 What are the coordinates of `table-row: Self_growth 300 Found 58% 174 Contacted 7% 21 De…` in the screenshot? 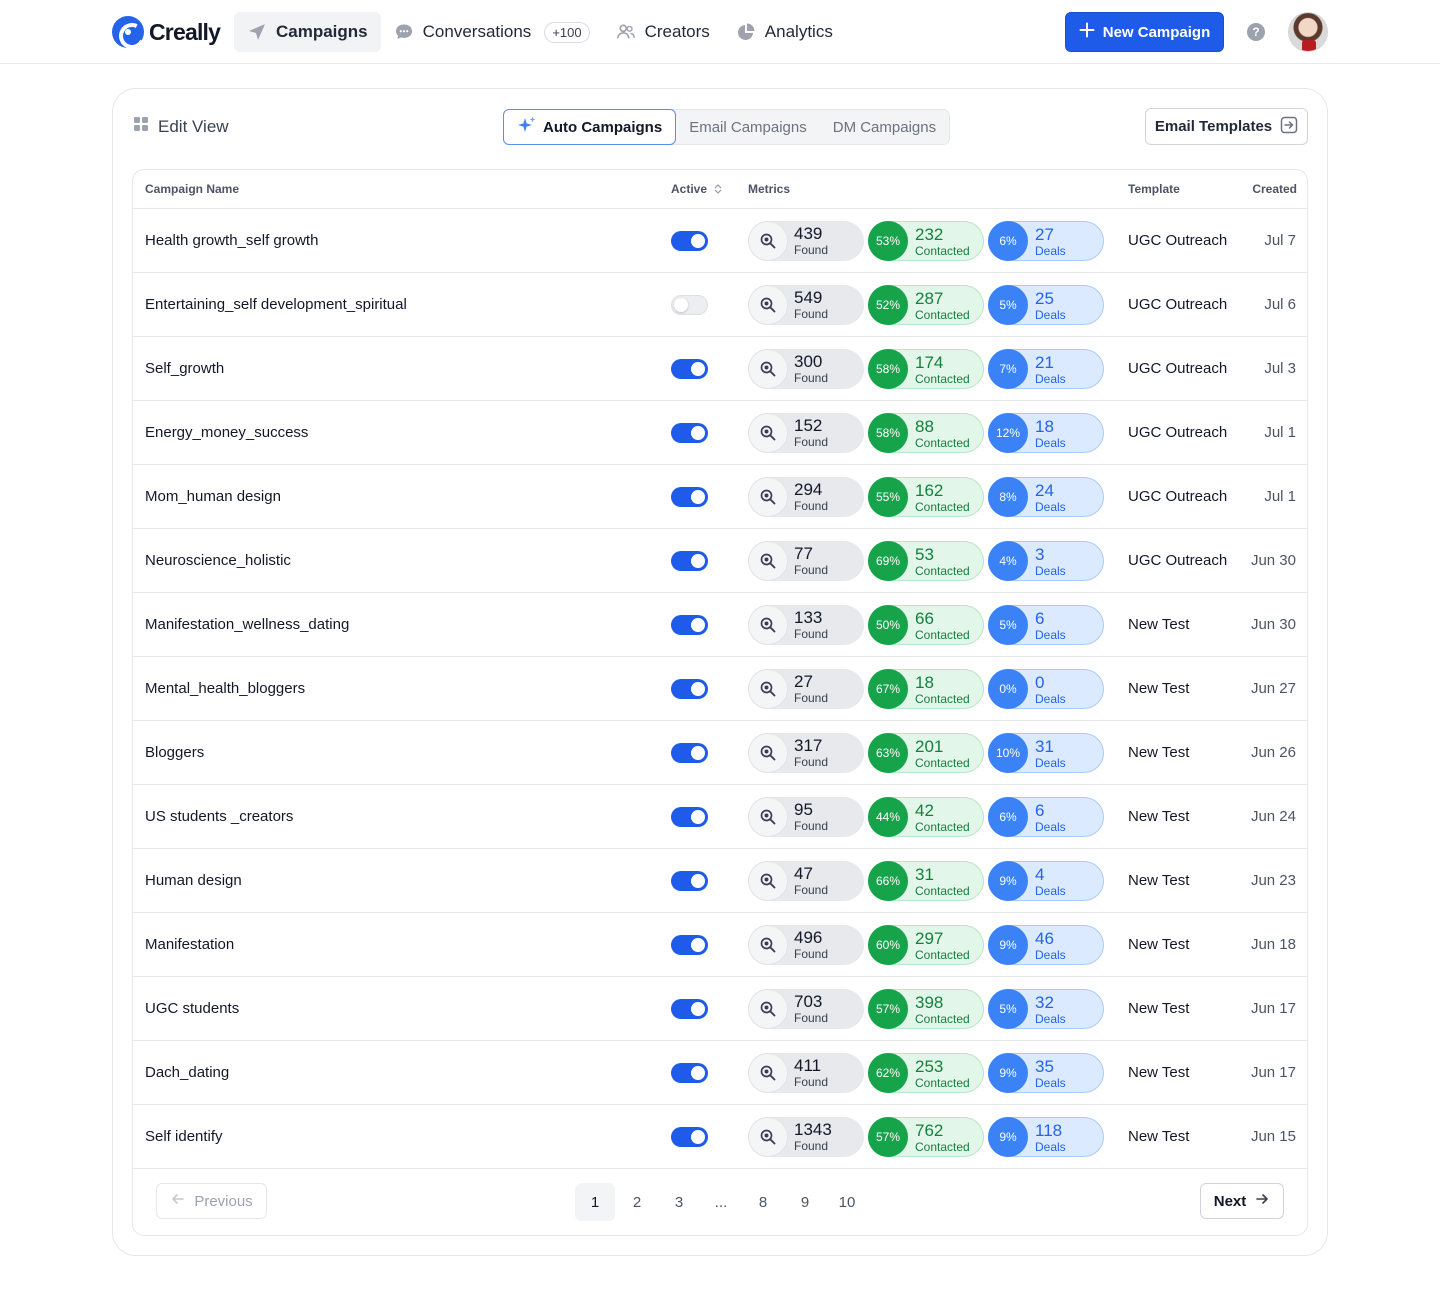 It's located at (720, 369).